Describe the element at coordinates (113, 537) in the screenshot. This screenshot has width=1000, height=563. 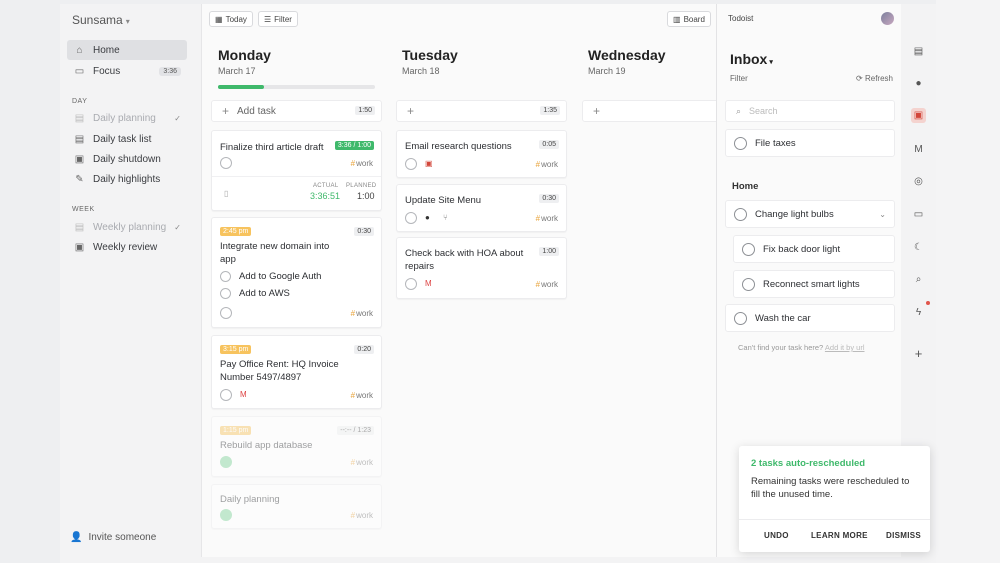
I see `invite-button: 👤 Invite someone` at that location.